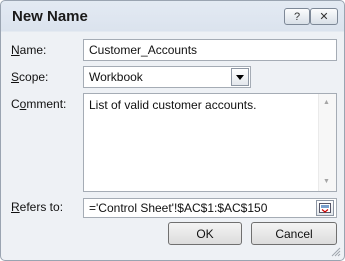  Describe the element at coordinates (30, 77) in the screenshot. I see `scope-label: Scope:` at that location.